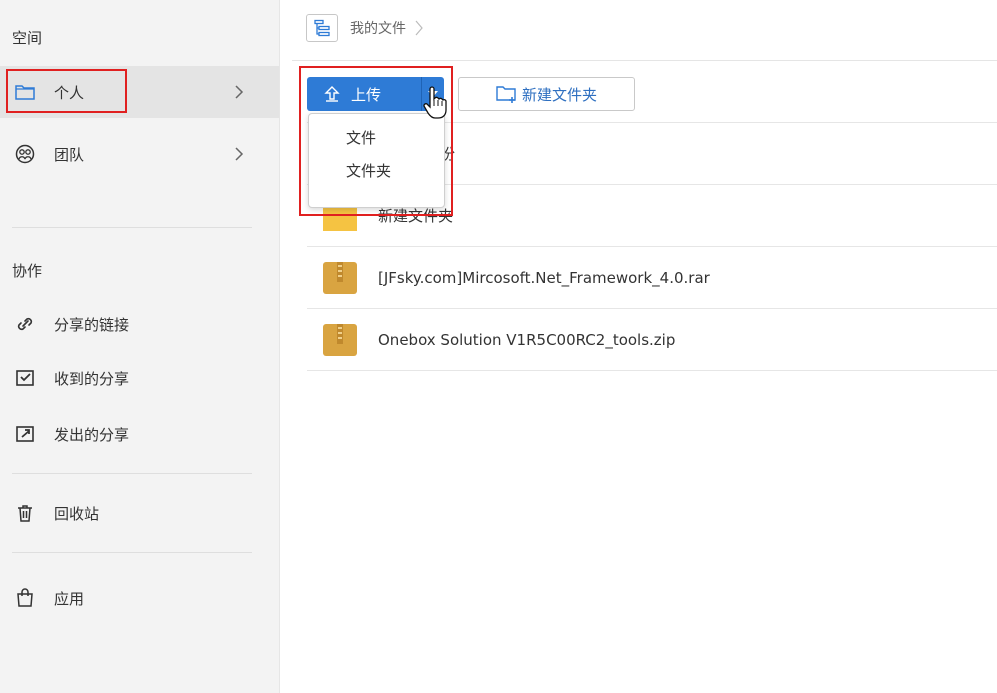  Describe the element at coordinates (506, 94) in the screenshot. I see `new-folder-icon` at that location.